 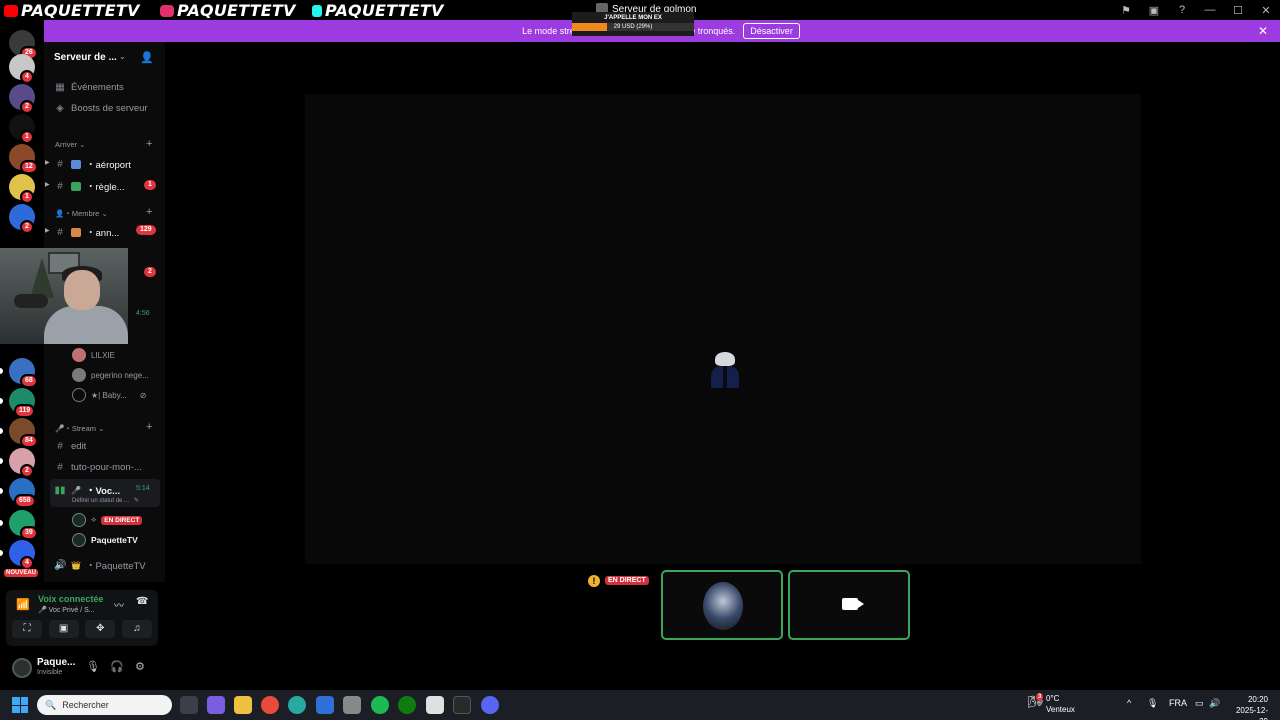 I want to click on calendar-icon: ▦, so click(x=60, y=87).